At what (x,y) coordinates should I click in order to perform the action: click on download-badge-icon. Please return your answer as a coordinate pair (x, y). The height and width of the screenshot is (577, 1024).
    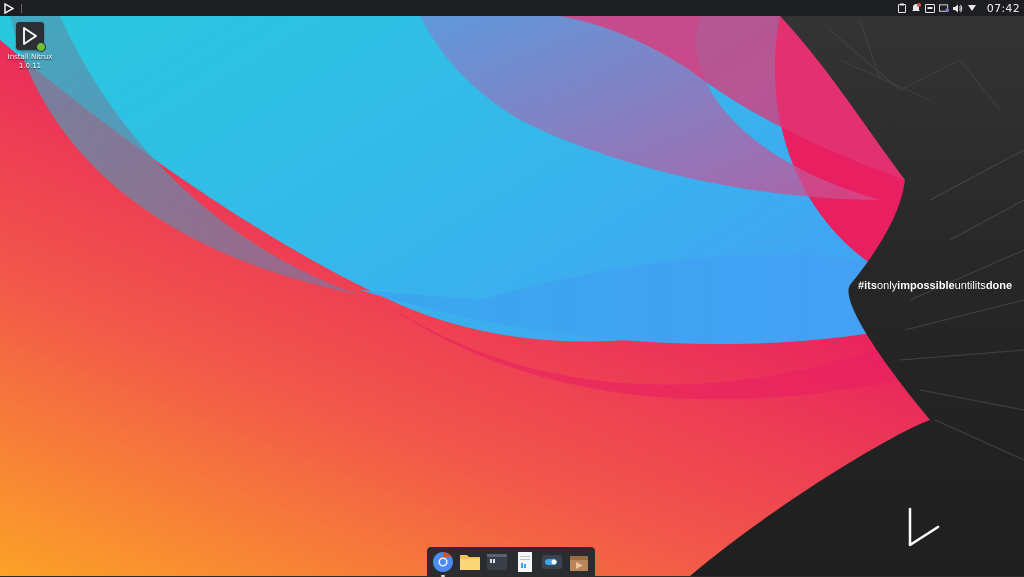
    Looking at the image, I should click on (41, 47).